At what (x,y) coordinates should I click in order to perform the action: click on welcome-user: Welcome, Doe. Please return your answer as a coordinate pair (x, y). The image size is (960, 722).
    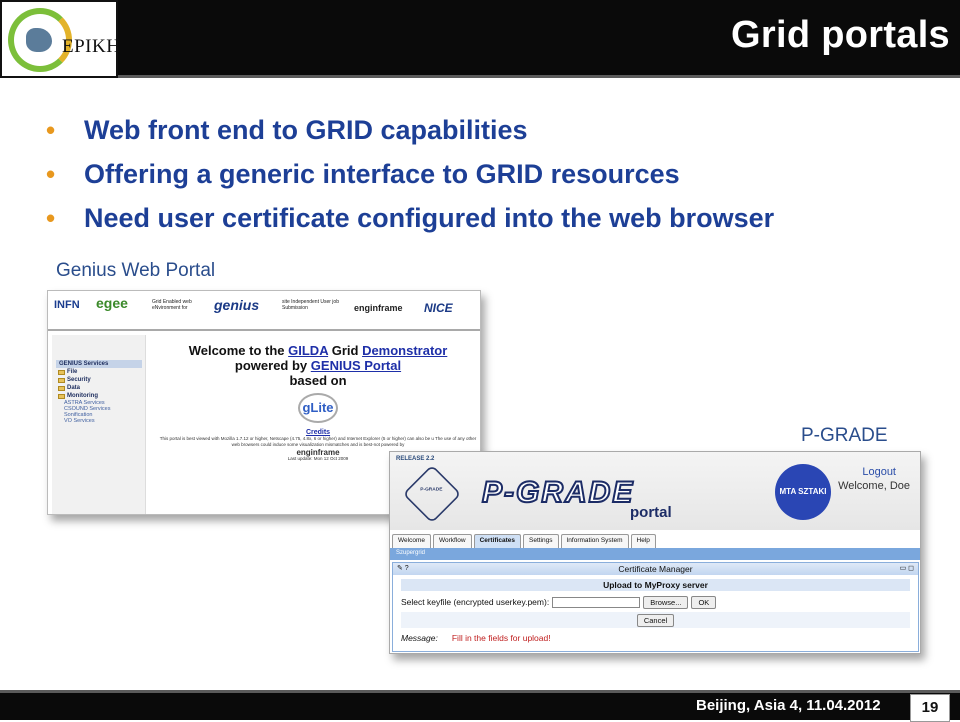
    Looking at the image, I should click on (874, 486).